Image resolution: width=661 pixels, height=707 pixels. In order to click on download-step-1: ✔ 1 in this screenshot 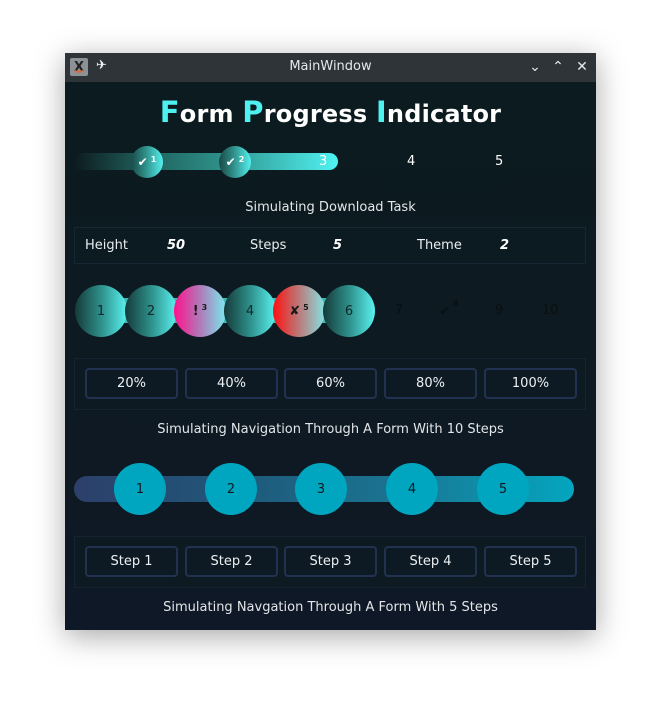, I will do `click(147, 162)`.